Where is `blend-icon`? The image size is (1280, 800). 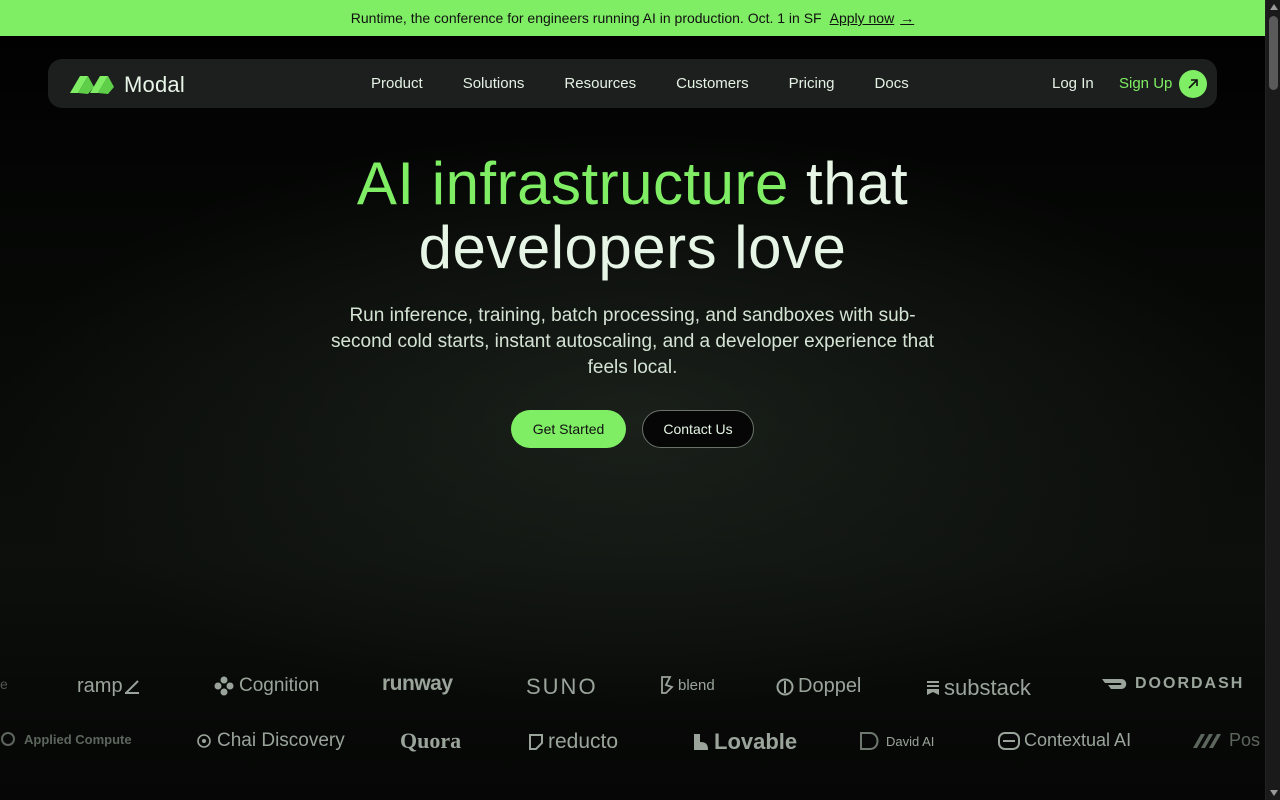 blend-icon is located at coordinates (667, 685).